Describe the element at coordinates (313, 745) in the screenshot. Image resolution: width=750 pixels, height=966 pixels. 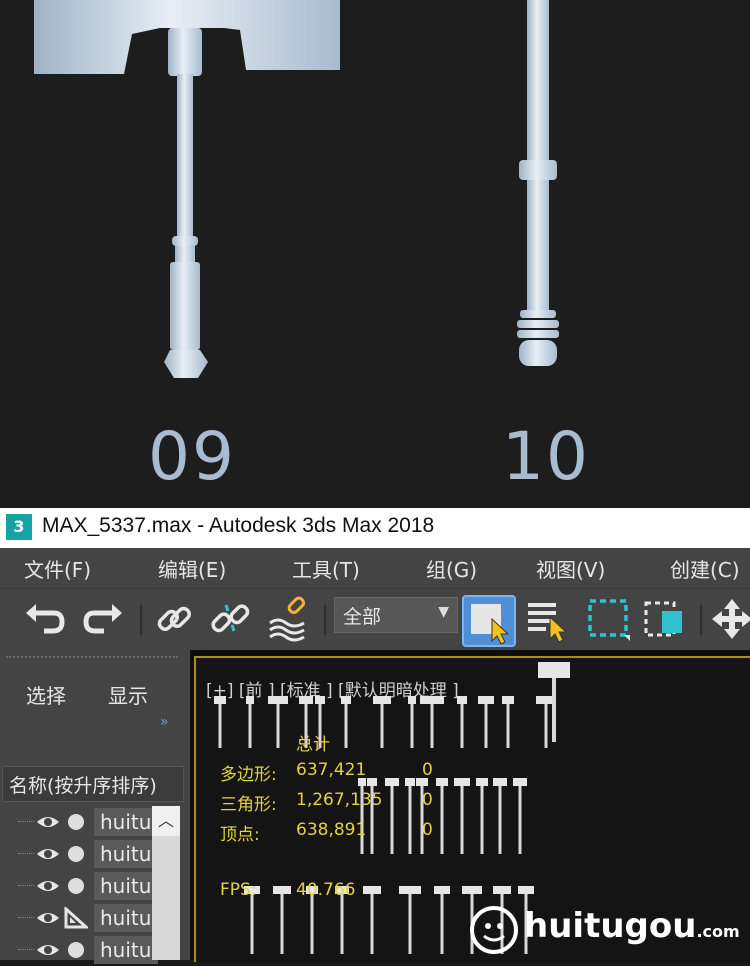
I see `stats-total-label: 总计` at that location.